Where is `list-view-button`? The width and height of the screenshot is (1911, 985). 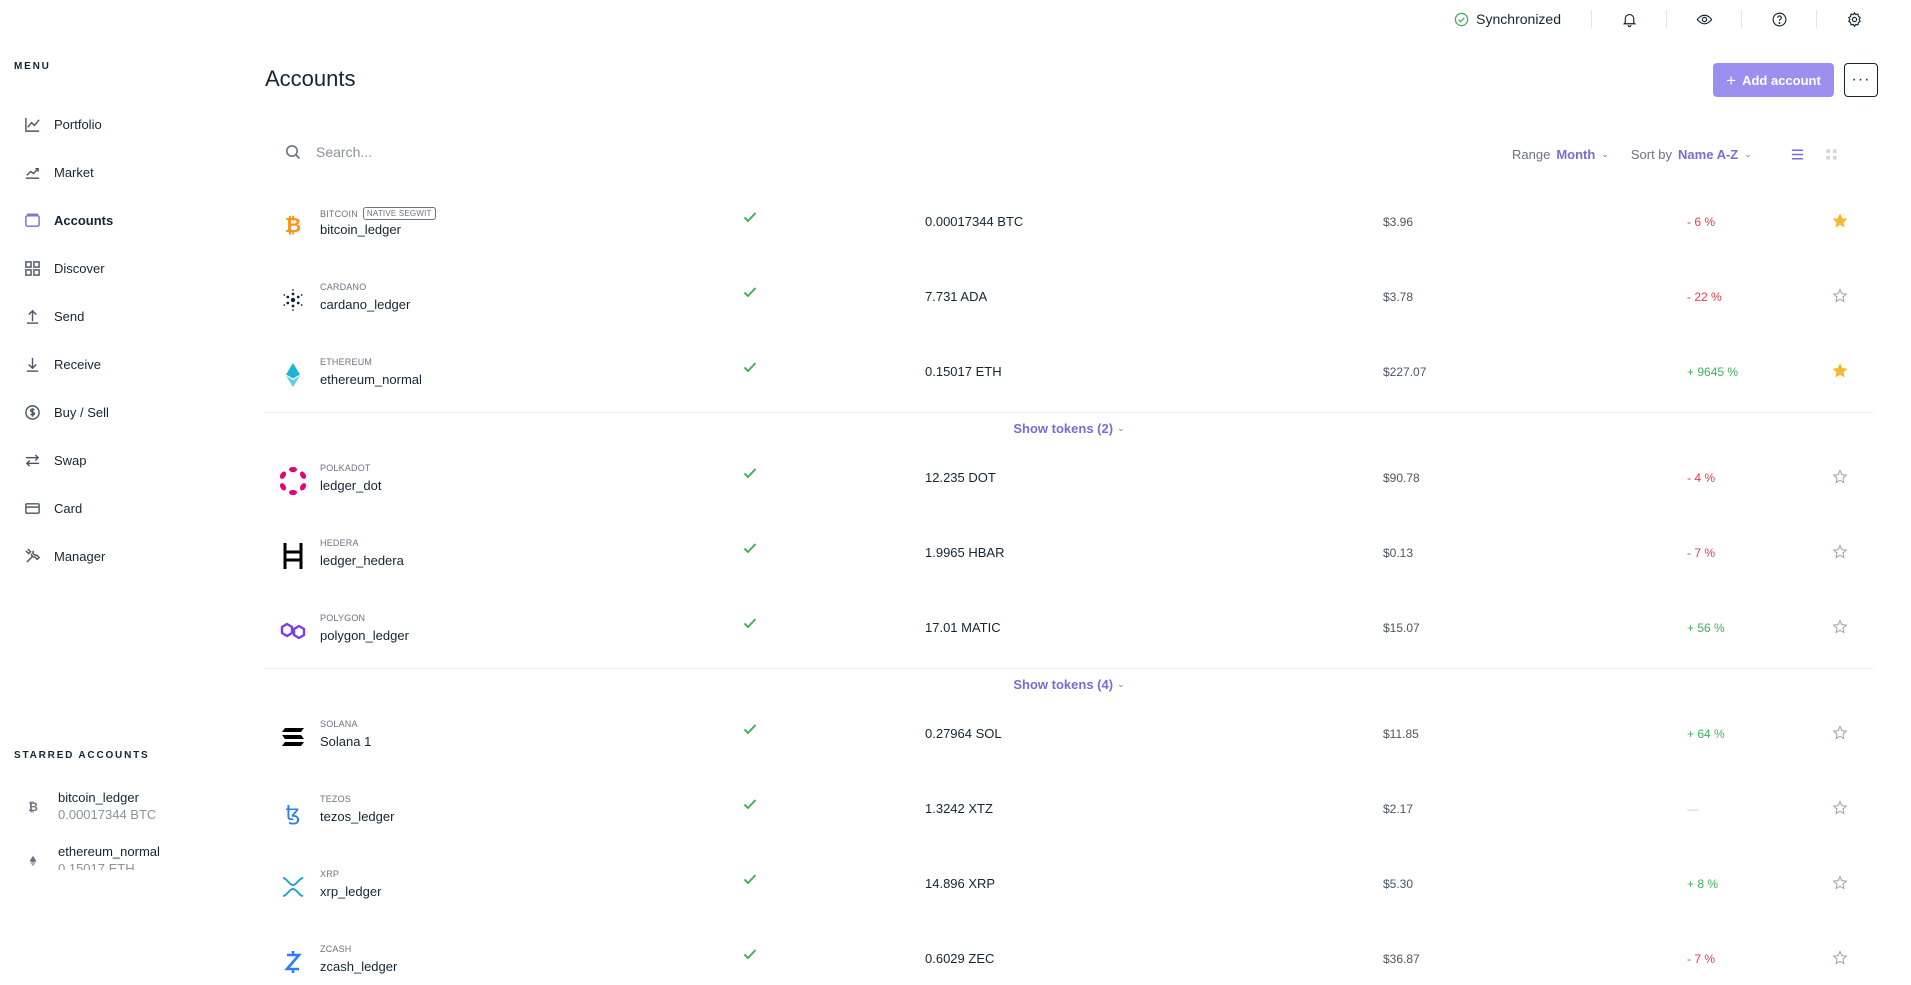 list-view-button is located at coordinates (1798, 154).